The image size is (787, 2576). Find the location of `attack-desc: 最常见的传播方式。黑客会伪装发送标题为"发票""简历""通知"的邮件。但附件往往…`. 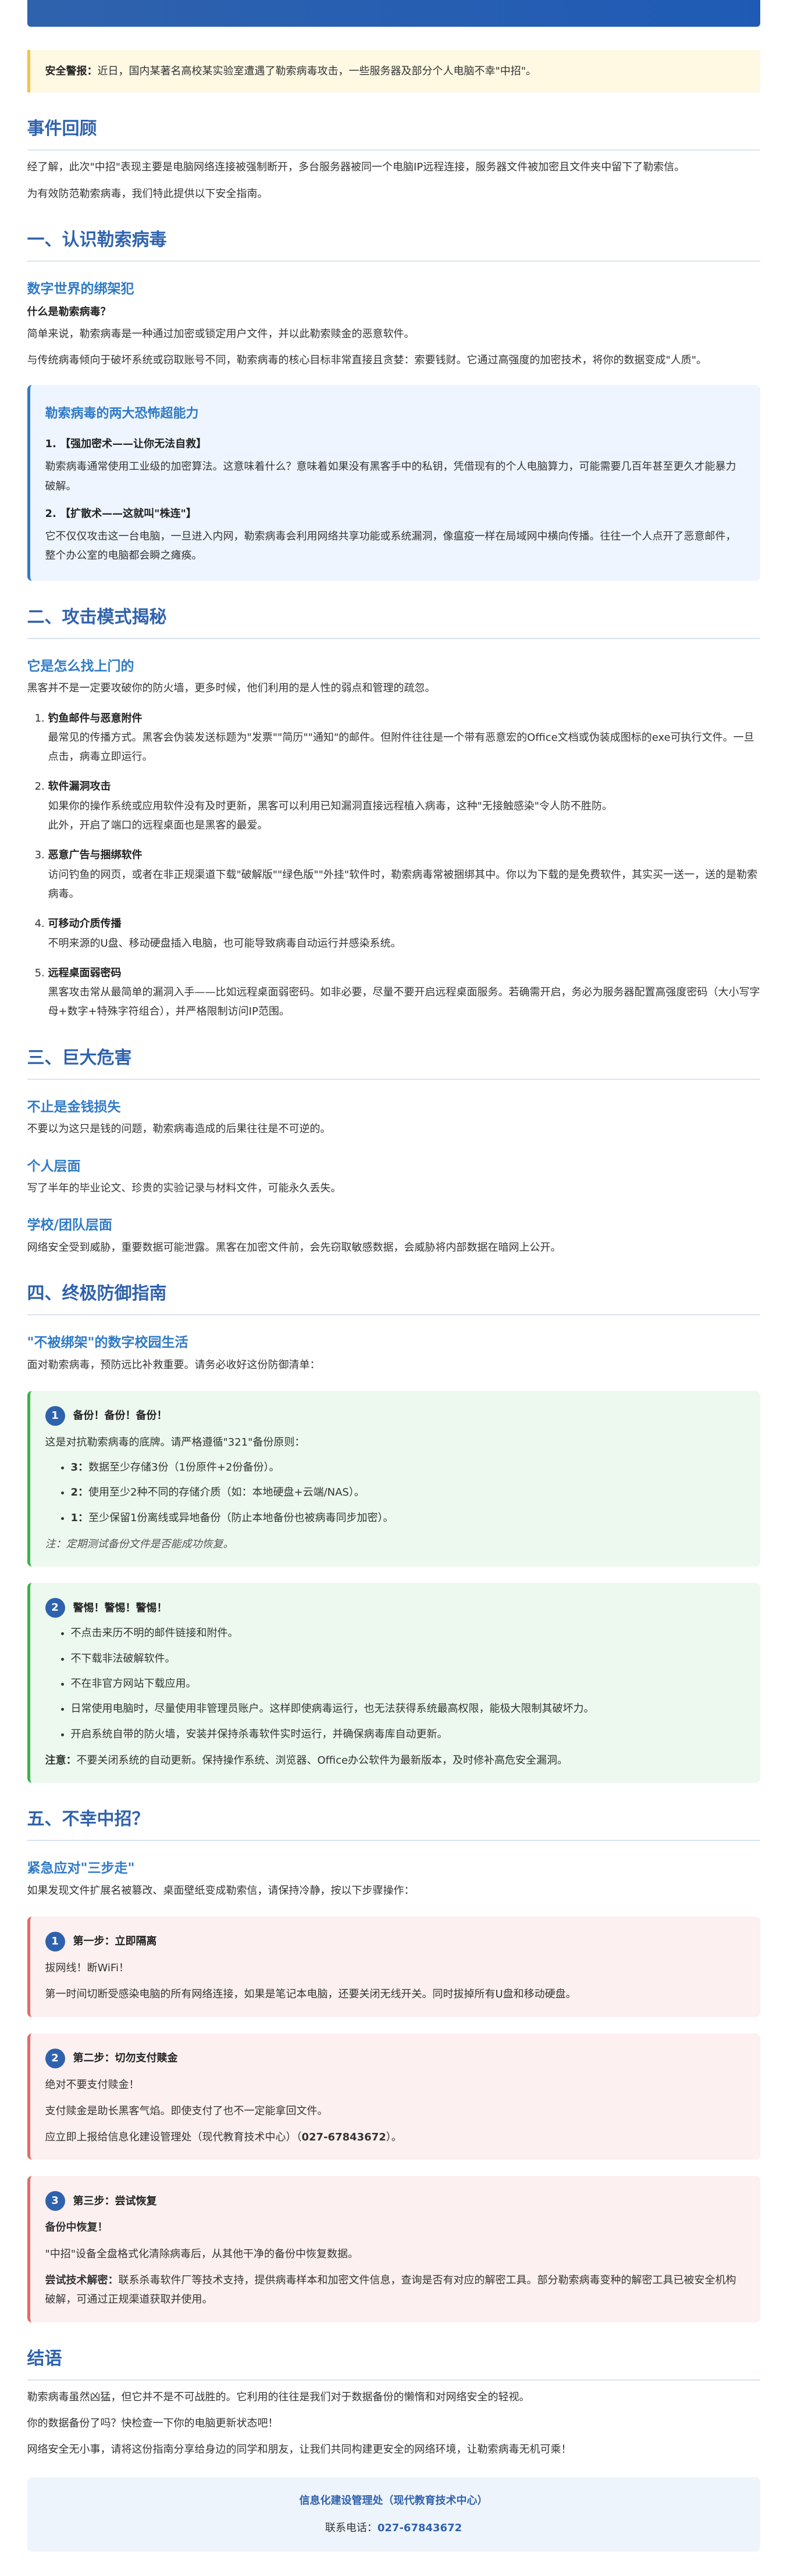

attack-desc: 最常见的传播方式。黑客会伪装发送标题为"发票""简历""通知"的邮件。但附件往往… is located at coordinates (401, 747).